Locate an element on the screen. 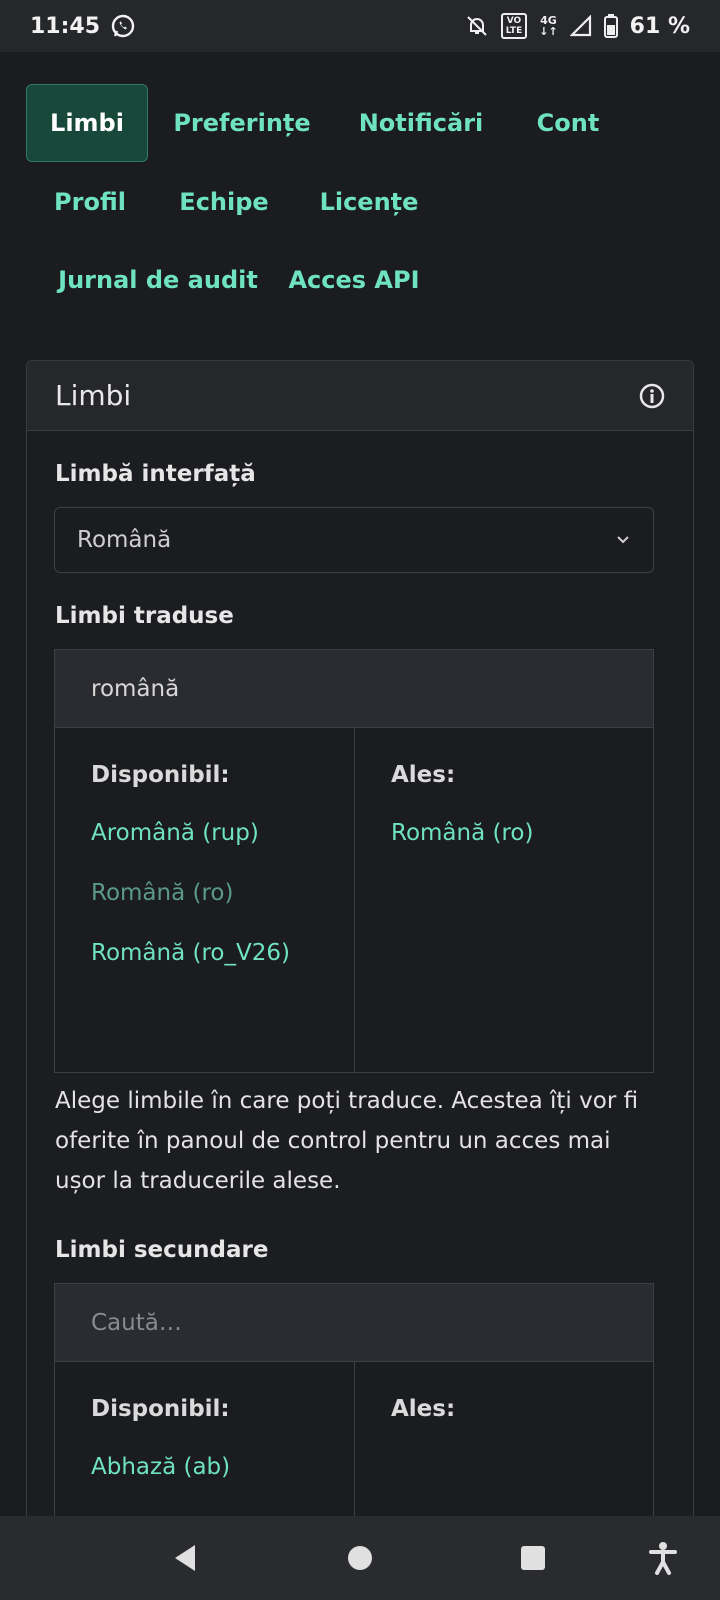  available-item-aromana-rup: Aromână (rup) is located at coordinates (204, 848).